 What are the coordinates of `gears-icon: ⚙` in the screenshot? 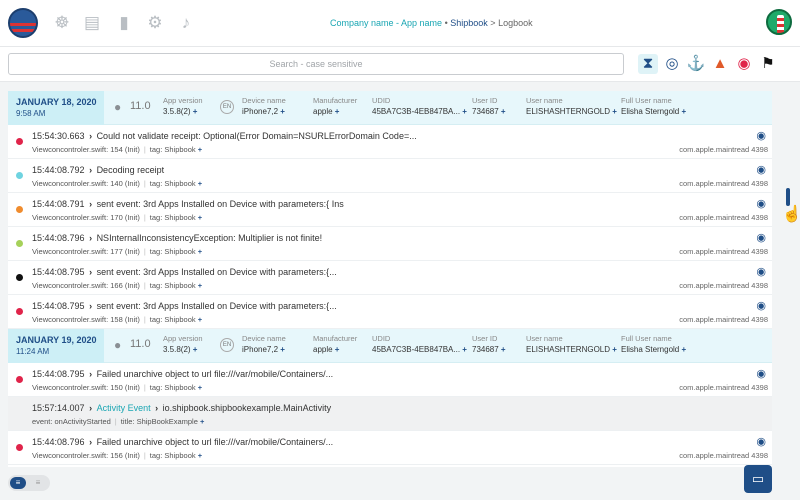 It's located at (155, 23).